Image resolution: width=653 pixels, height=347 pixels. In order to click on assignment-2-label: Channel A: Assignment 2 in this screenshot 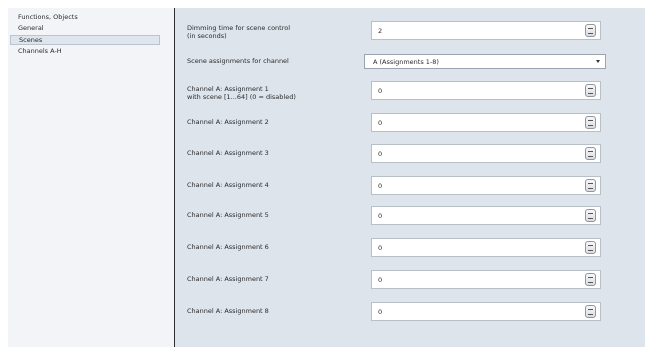, I will do `click(228, 122)`.